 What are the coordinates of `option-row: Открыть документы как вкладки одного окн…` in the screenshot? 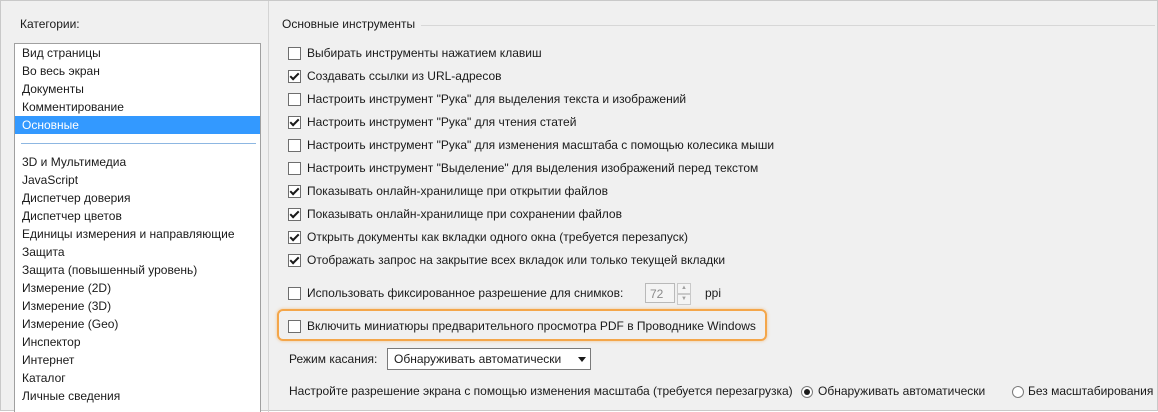 It's located at (488, 237).